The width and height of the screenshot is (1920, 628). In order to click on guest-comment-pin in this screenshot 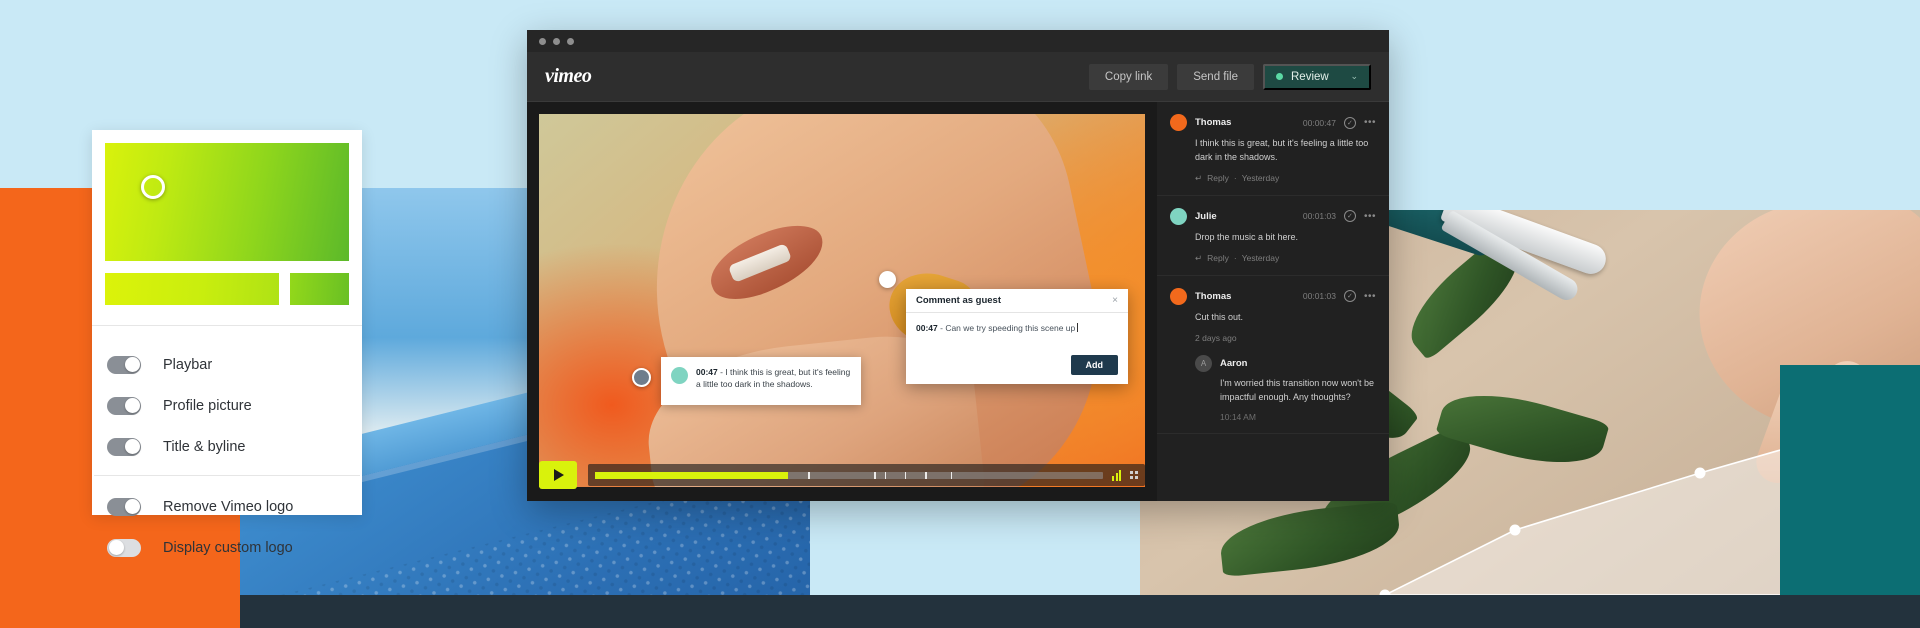, I will do `click(887, 279)`.